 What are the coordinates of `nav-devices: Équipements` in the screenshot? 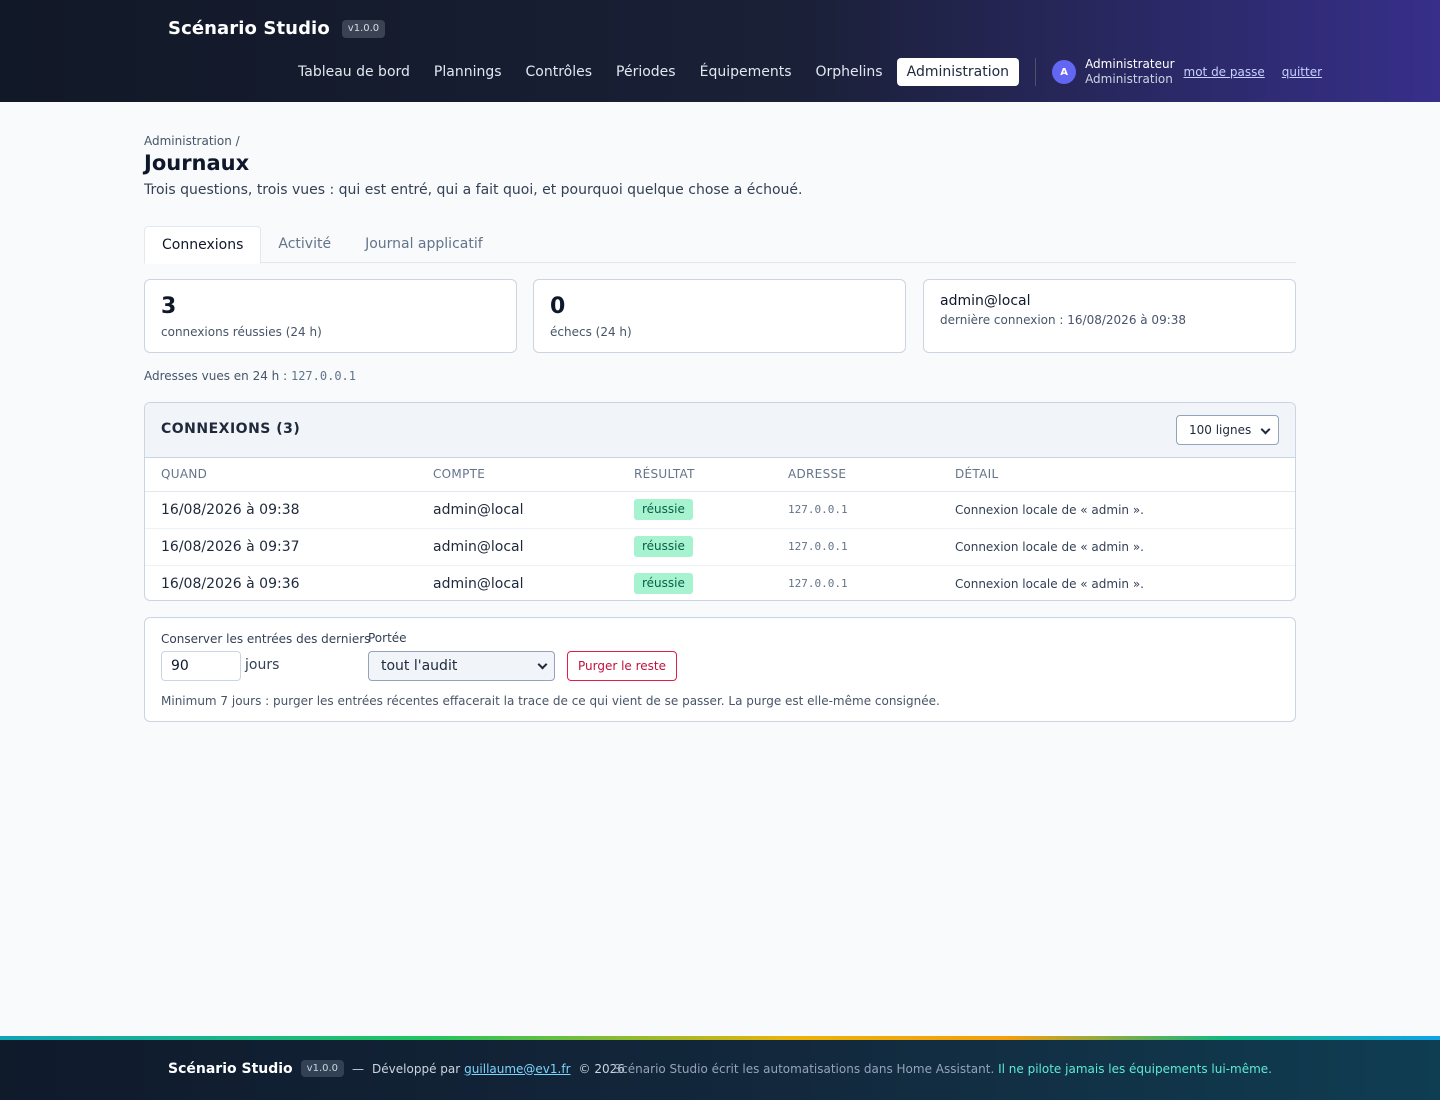 It's located at (746, 72).